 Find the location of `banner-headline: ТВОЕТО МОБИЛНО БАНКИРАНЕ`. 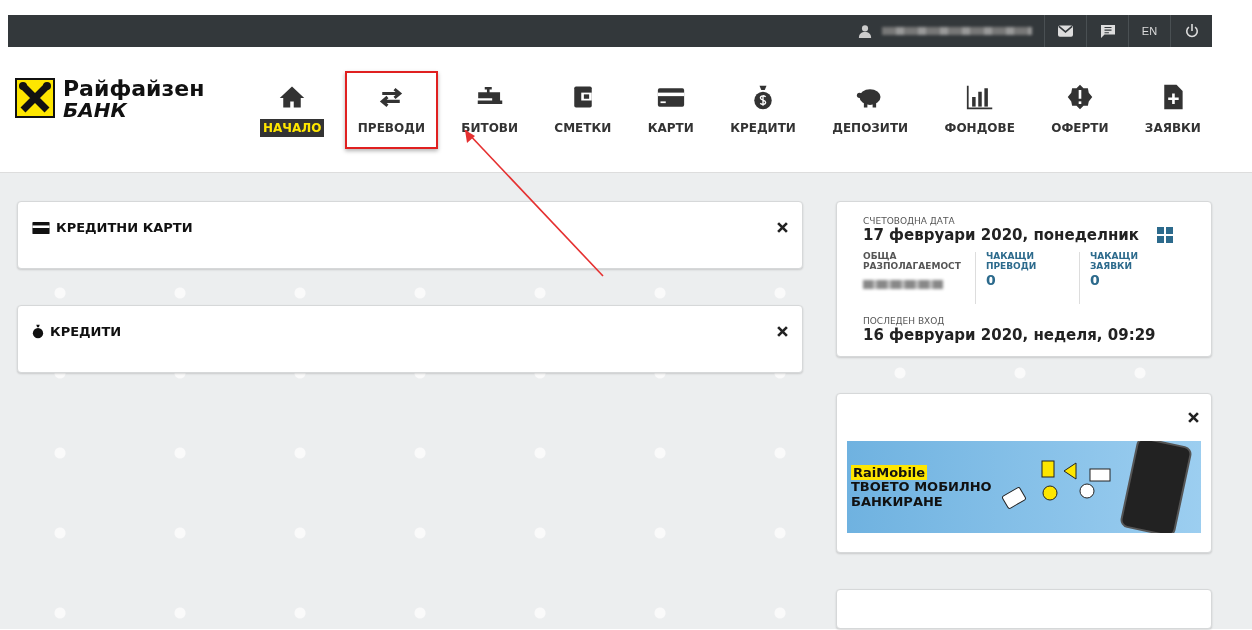

banner-headline: ТВОЕТО МОБИЛНО БАНКИРАНЕ is located at coordinates (922, 494).